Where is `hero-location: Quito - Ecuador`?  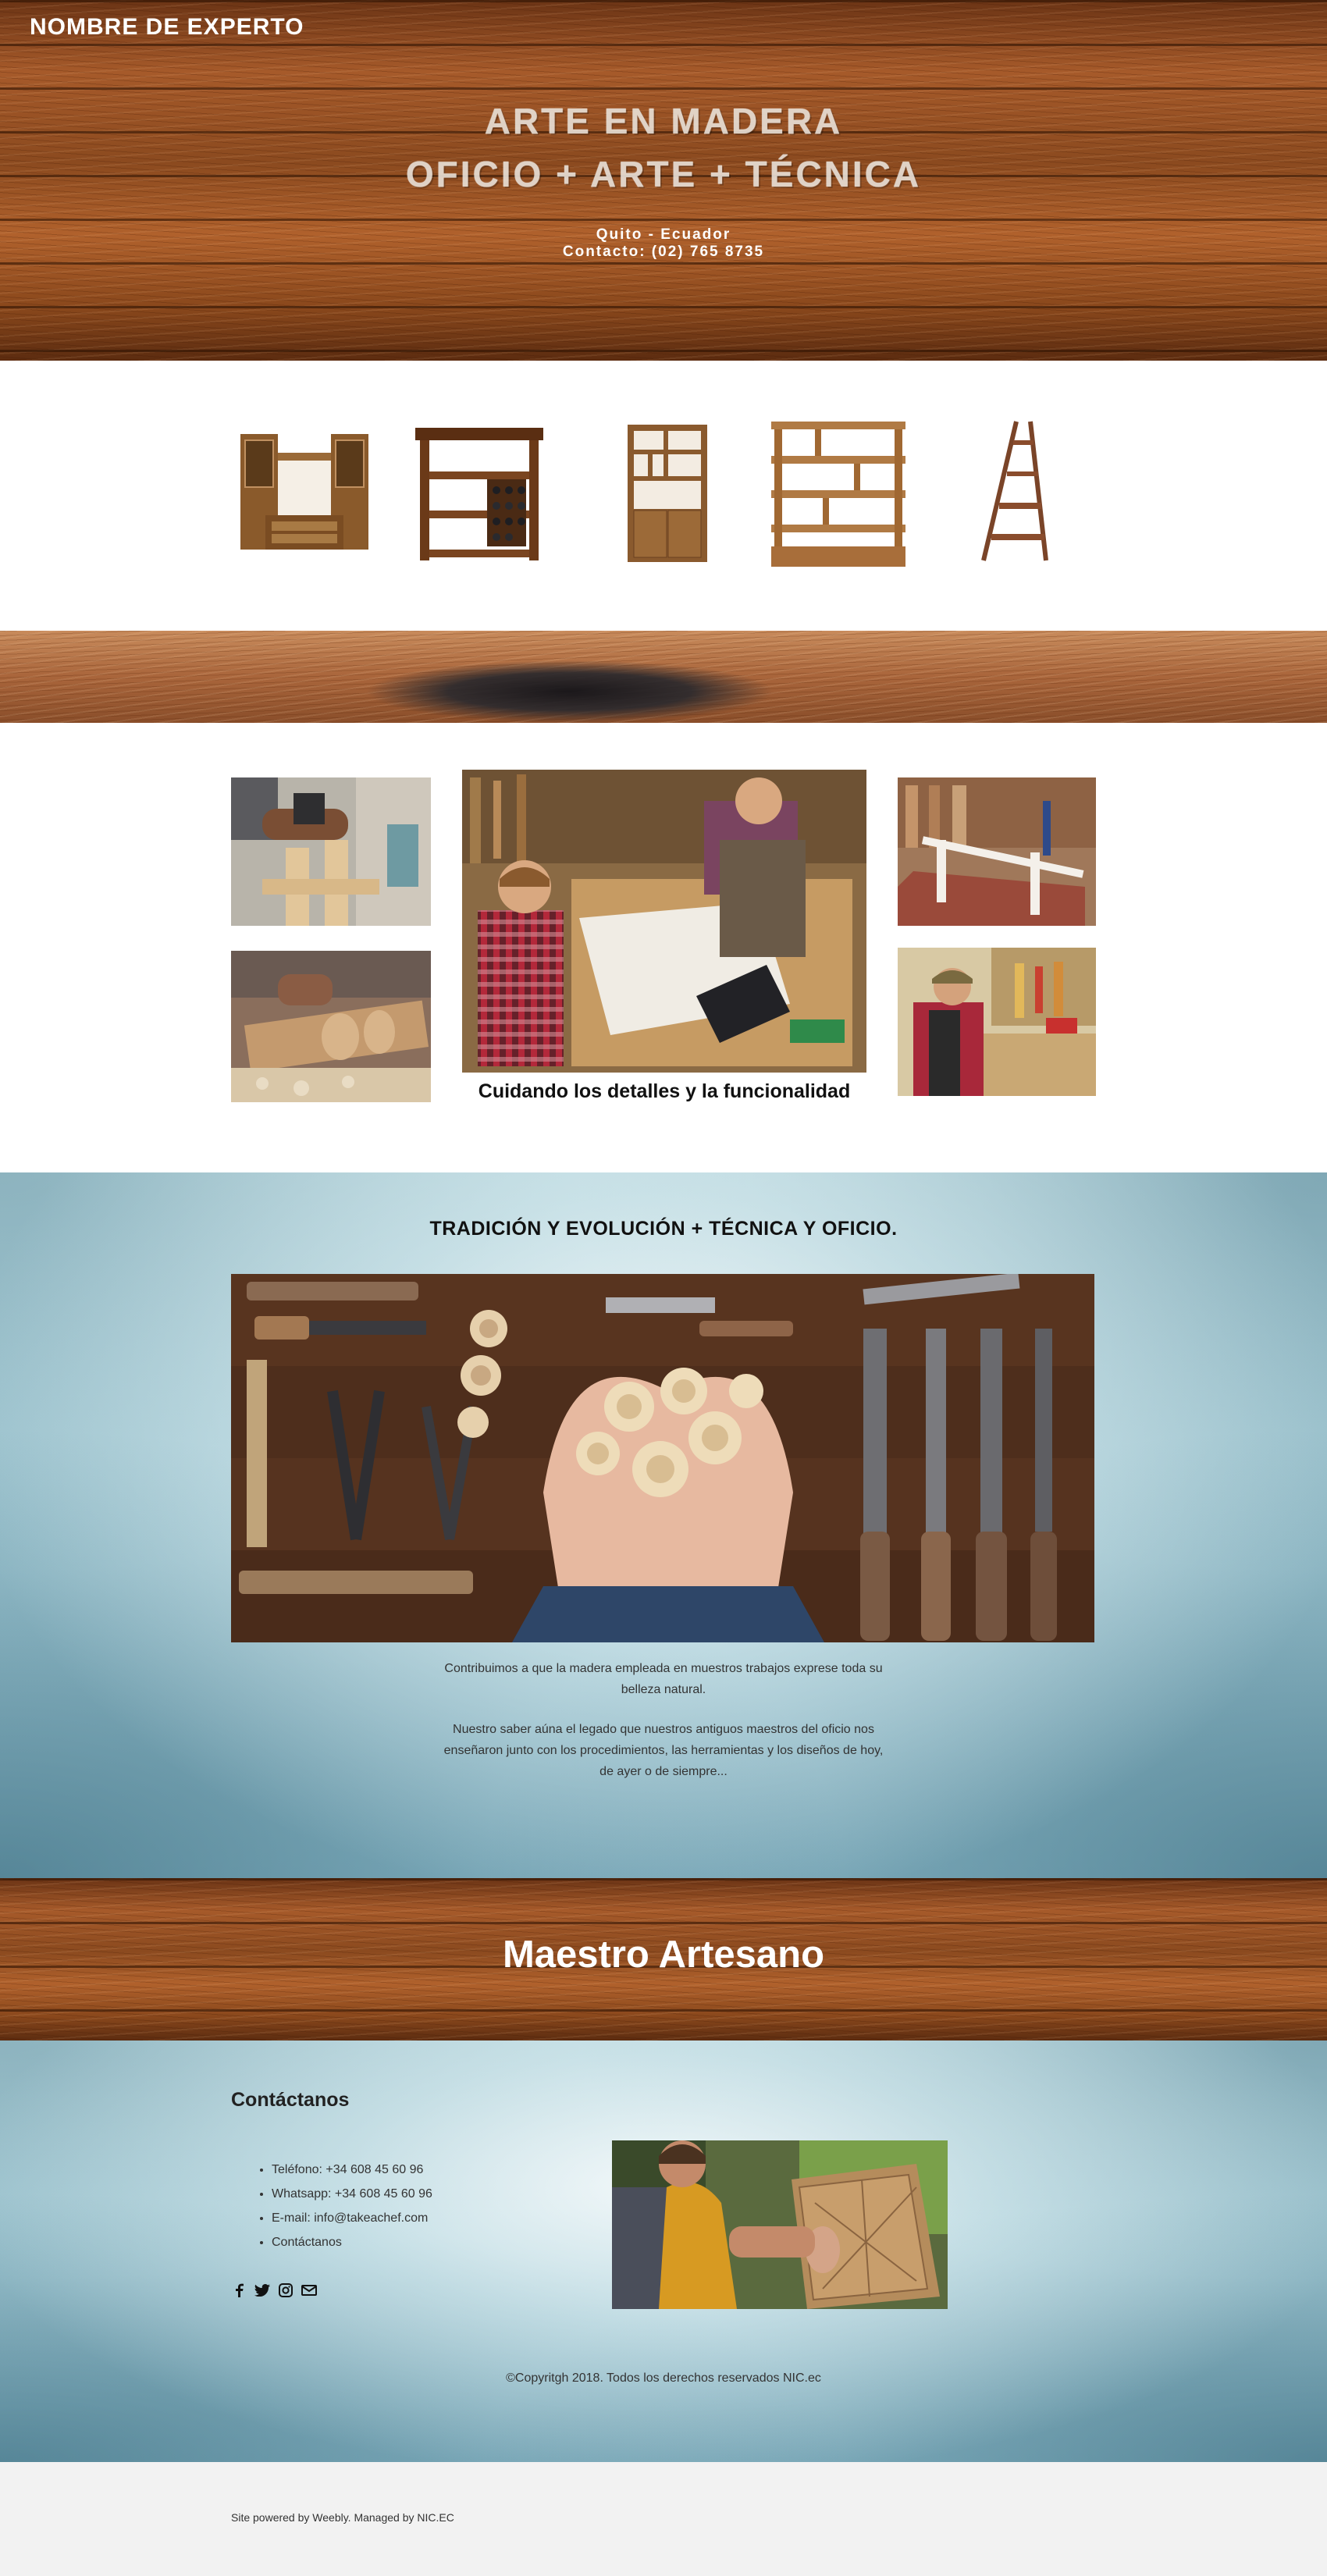 hero-location: Quito - Ecuador is located at coordinates (663, 235).